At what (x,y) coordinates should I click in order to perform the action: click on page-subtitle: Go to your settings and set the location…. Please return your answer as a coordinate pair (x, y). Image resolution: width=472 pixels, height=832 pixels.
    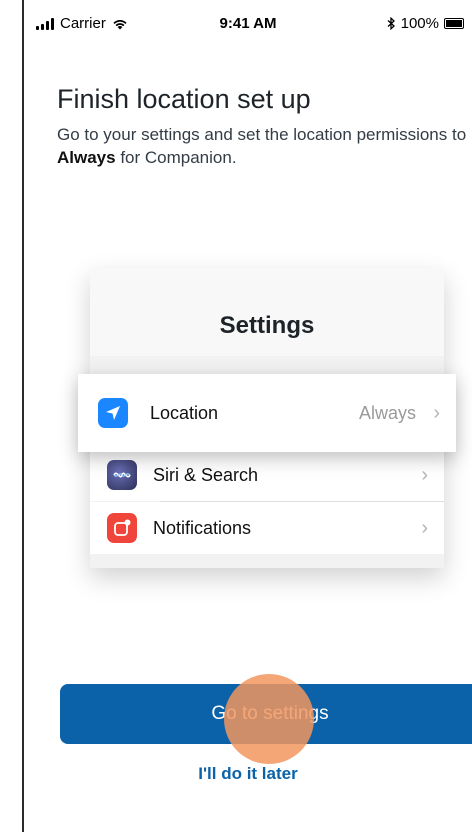
    Looking at the image, I should click on (262, 146).